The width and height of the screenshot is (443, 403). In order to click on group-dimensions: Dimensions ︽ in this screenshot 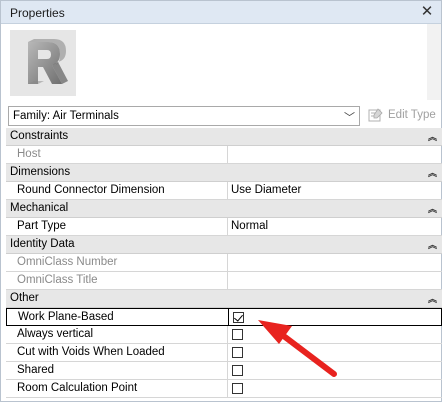, I will do `click(224, 173)`.